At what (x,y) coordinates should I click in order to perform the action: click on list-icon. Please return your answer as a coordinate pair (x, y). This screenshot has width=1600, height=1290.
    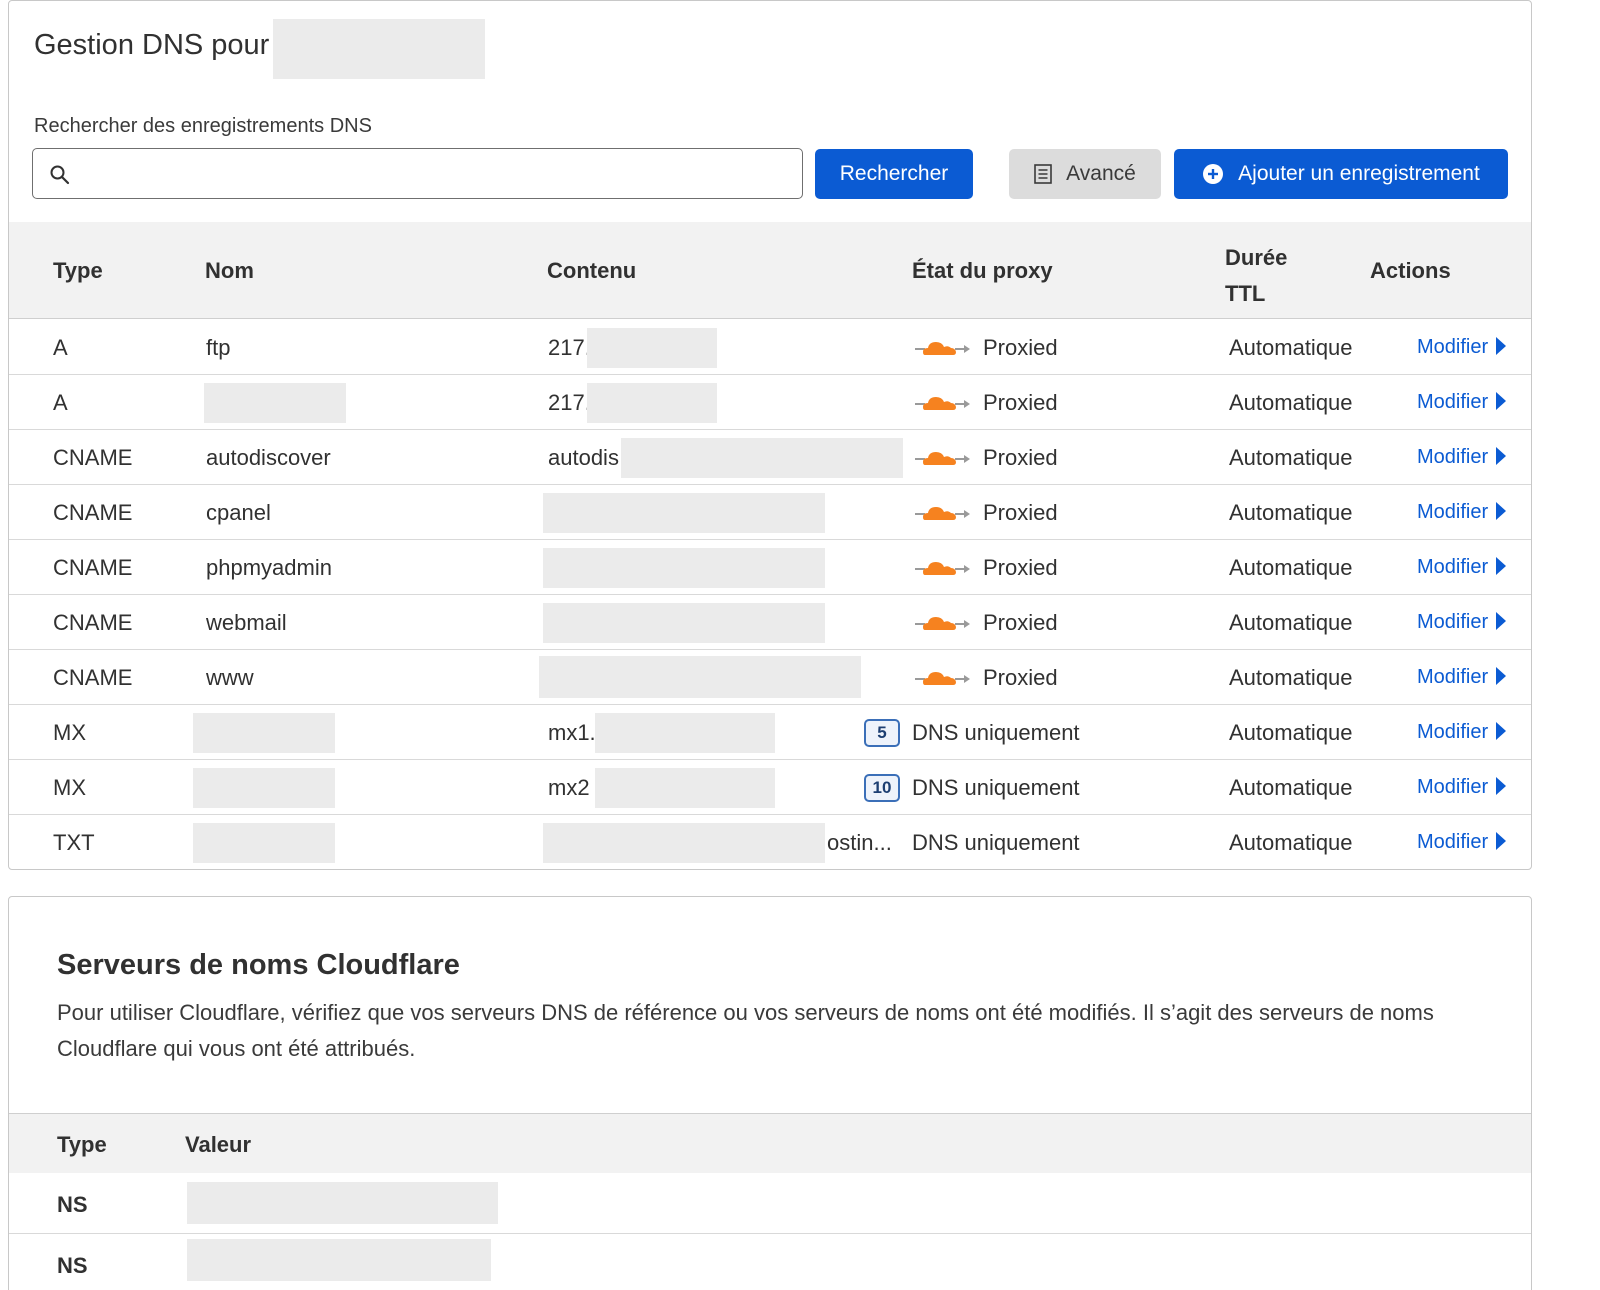
    Looking at the image, I should click on (1043, 174).